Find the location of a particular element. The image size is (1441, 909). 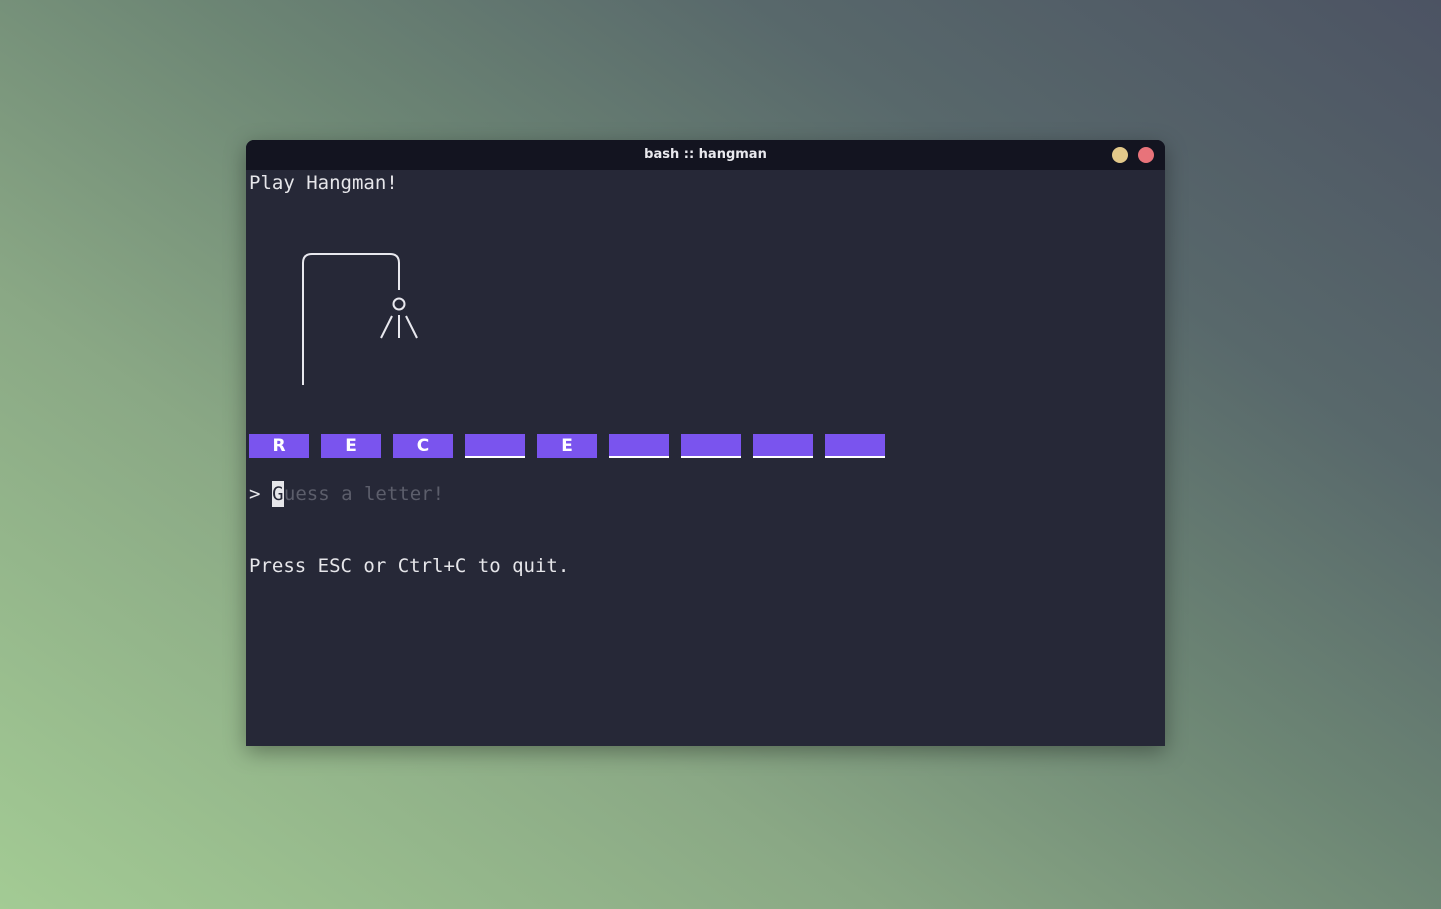

text-cursor: G is located at coordinates (277, 494).